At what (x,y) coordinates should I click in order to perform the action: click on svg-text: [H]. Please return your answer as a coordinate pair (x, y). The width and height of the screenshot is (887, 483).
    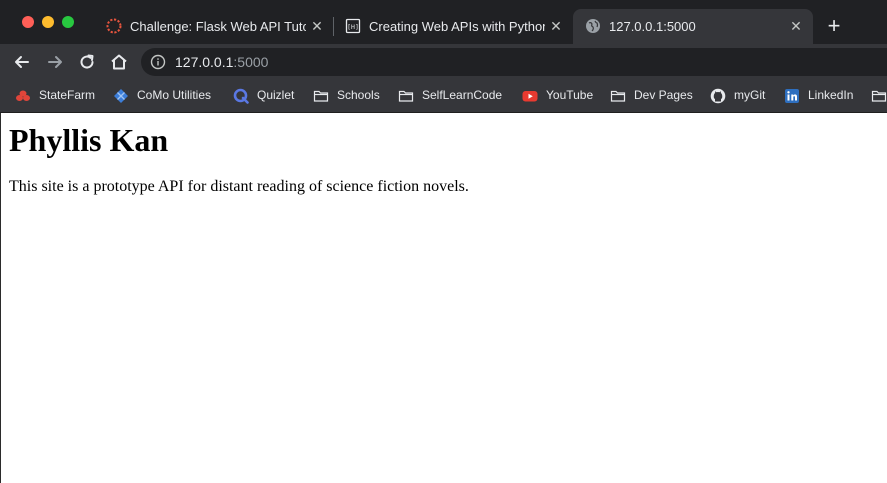
    Looking at the image, I should click on (353, 27).